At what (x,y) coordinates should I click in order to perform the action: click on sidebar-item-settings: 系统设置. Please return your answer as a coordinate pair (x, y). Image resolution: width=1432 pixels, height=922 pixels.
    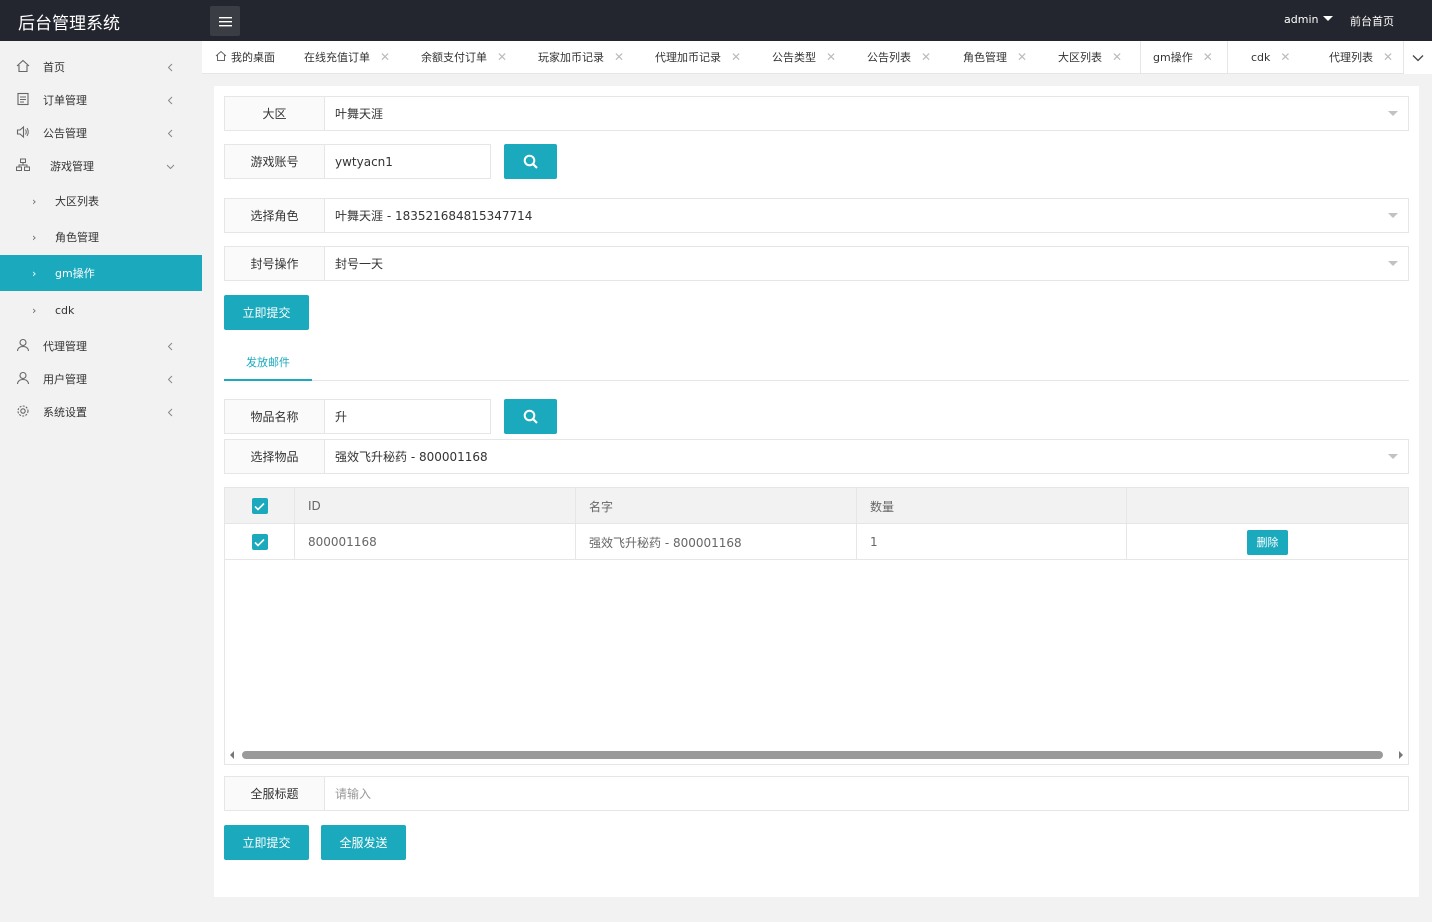
    Looking at the image, I should click on (101, 411).